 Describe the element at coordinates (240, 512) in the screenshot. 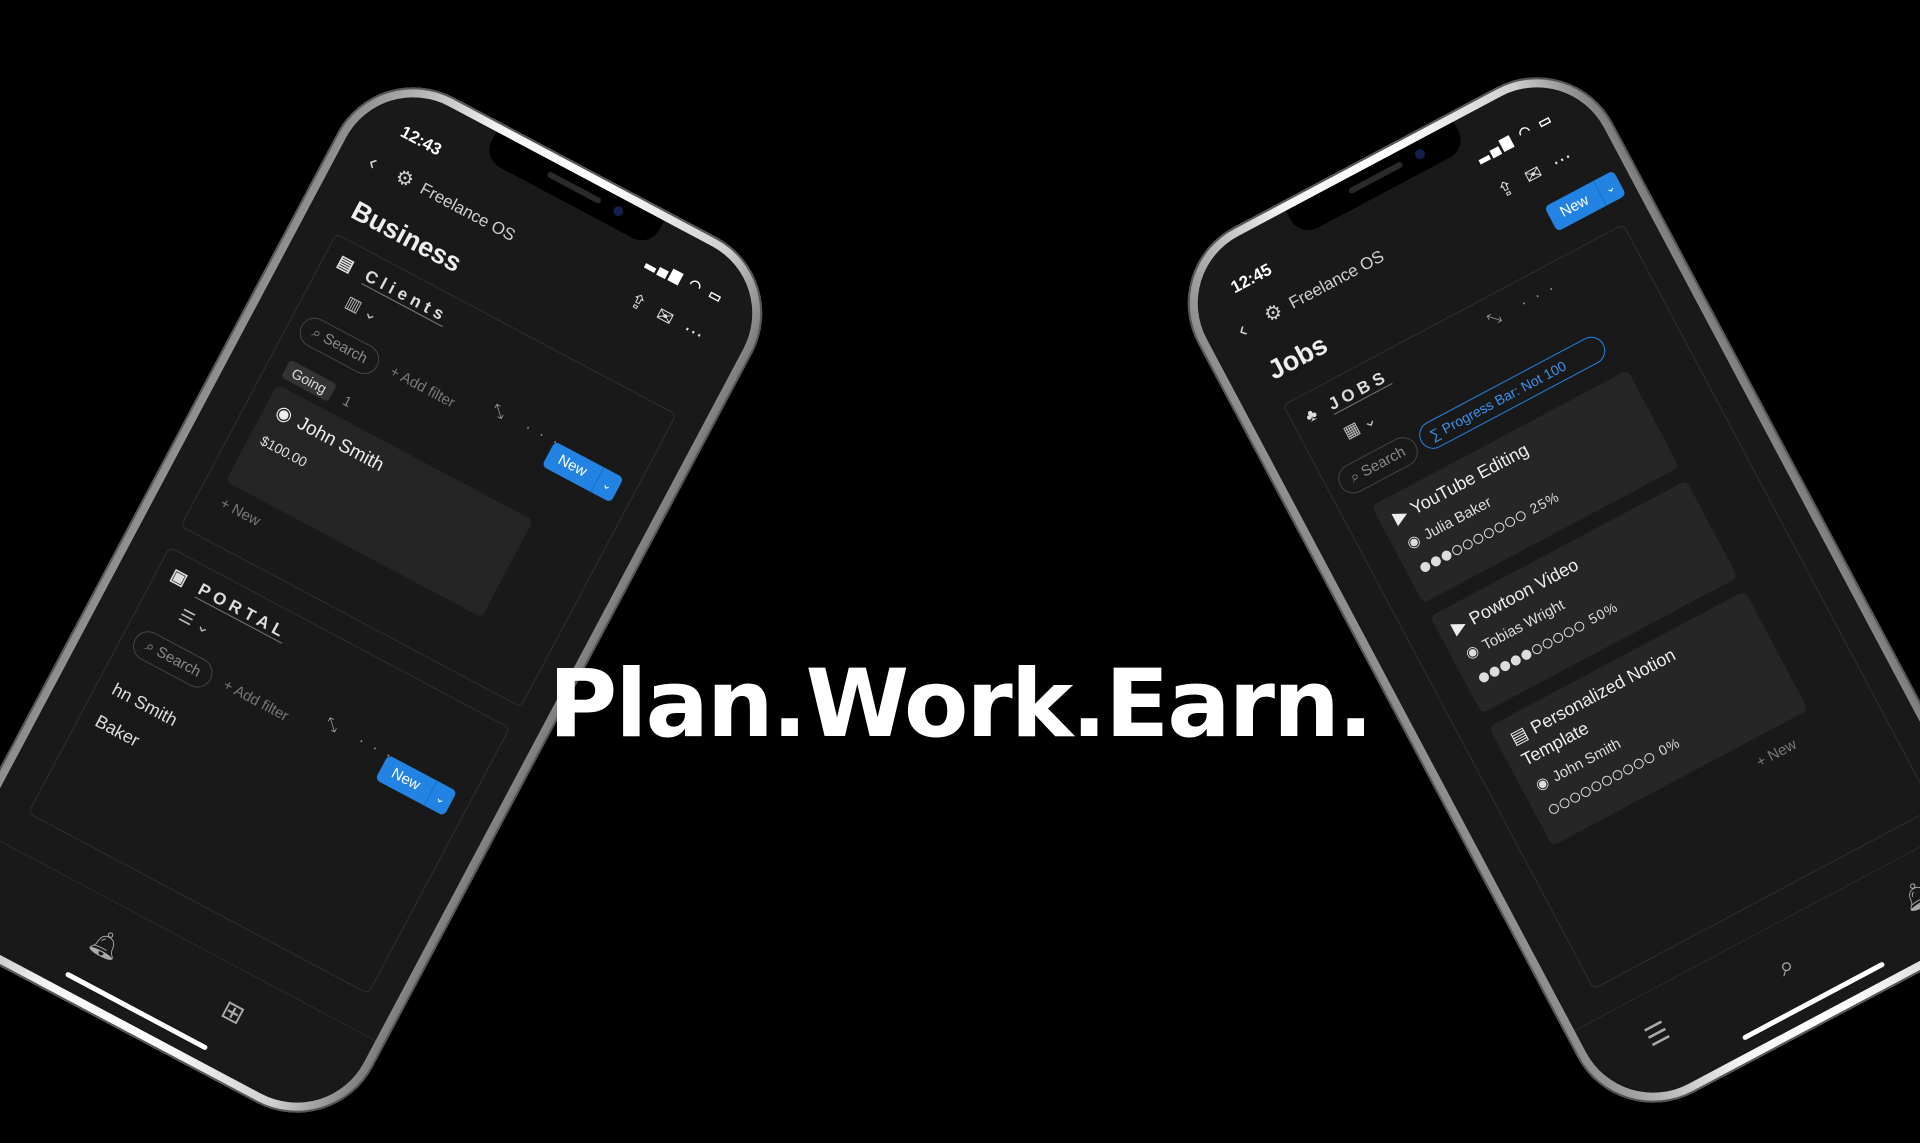

I see `add-new-card: + New` at that location.